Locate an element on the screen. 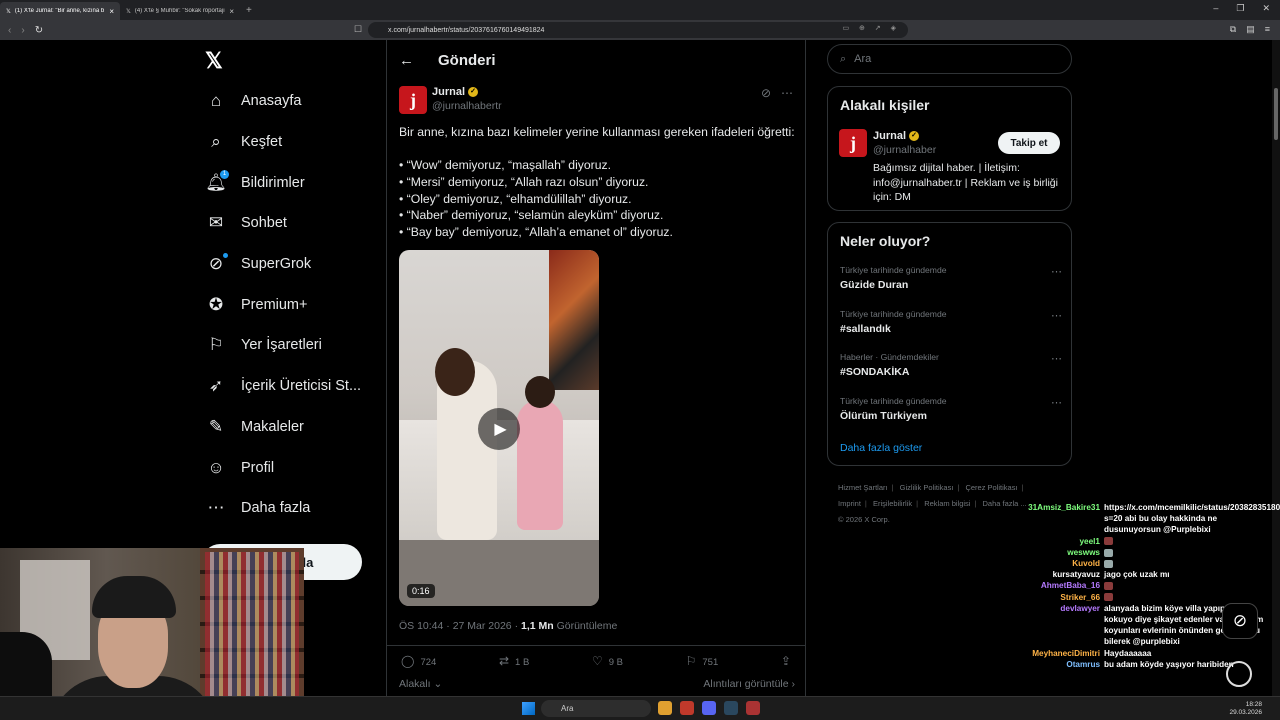  nav-item-chat: ✉ Sohbet is located at coordinates (246, 223).